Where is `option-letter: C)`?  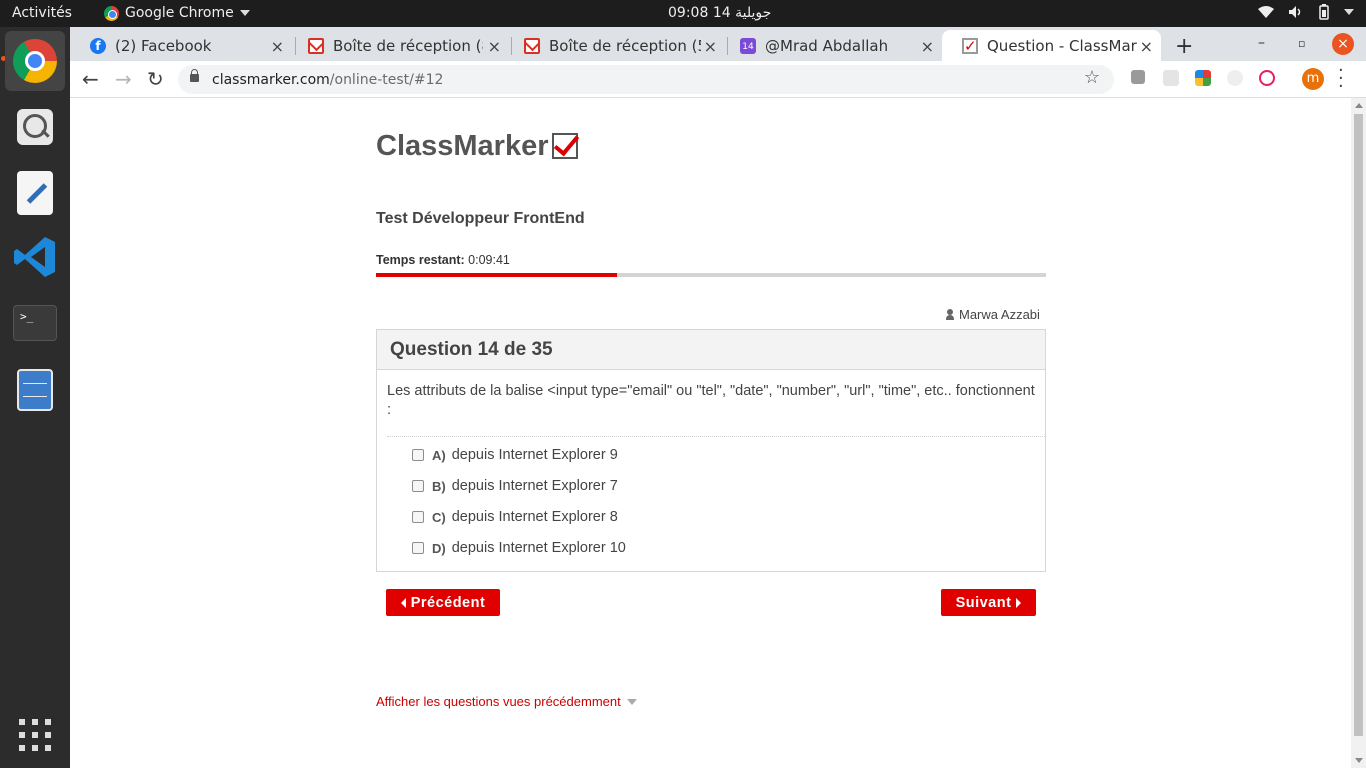
option-letter: C) is located at coordinates (439, 517).